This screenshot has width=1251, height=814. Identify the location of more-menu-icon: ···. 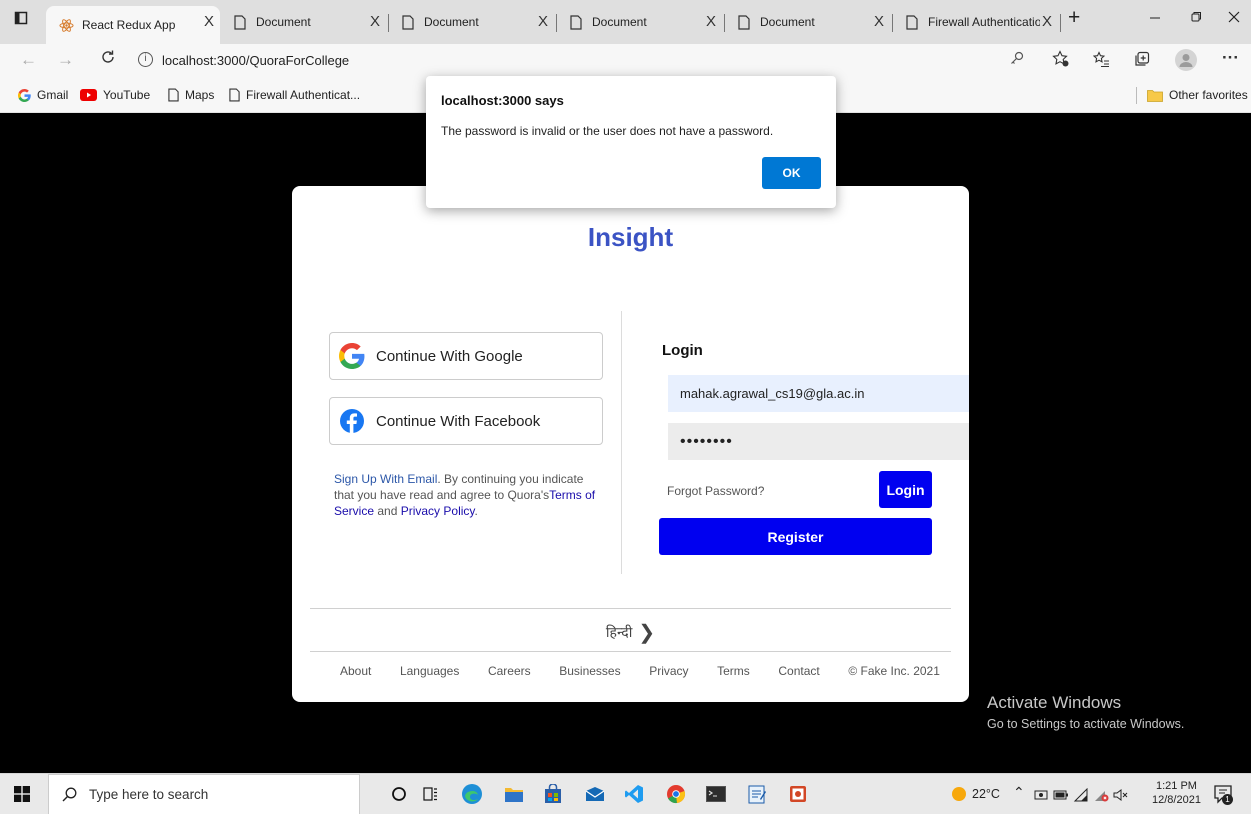
(1230, 58).